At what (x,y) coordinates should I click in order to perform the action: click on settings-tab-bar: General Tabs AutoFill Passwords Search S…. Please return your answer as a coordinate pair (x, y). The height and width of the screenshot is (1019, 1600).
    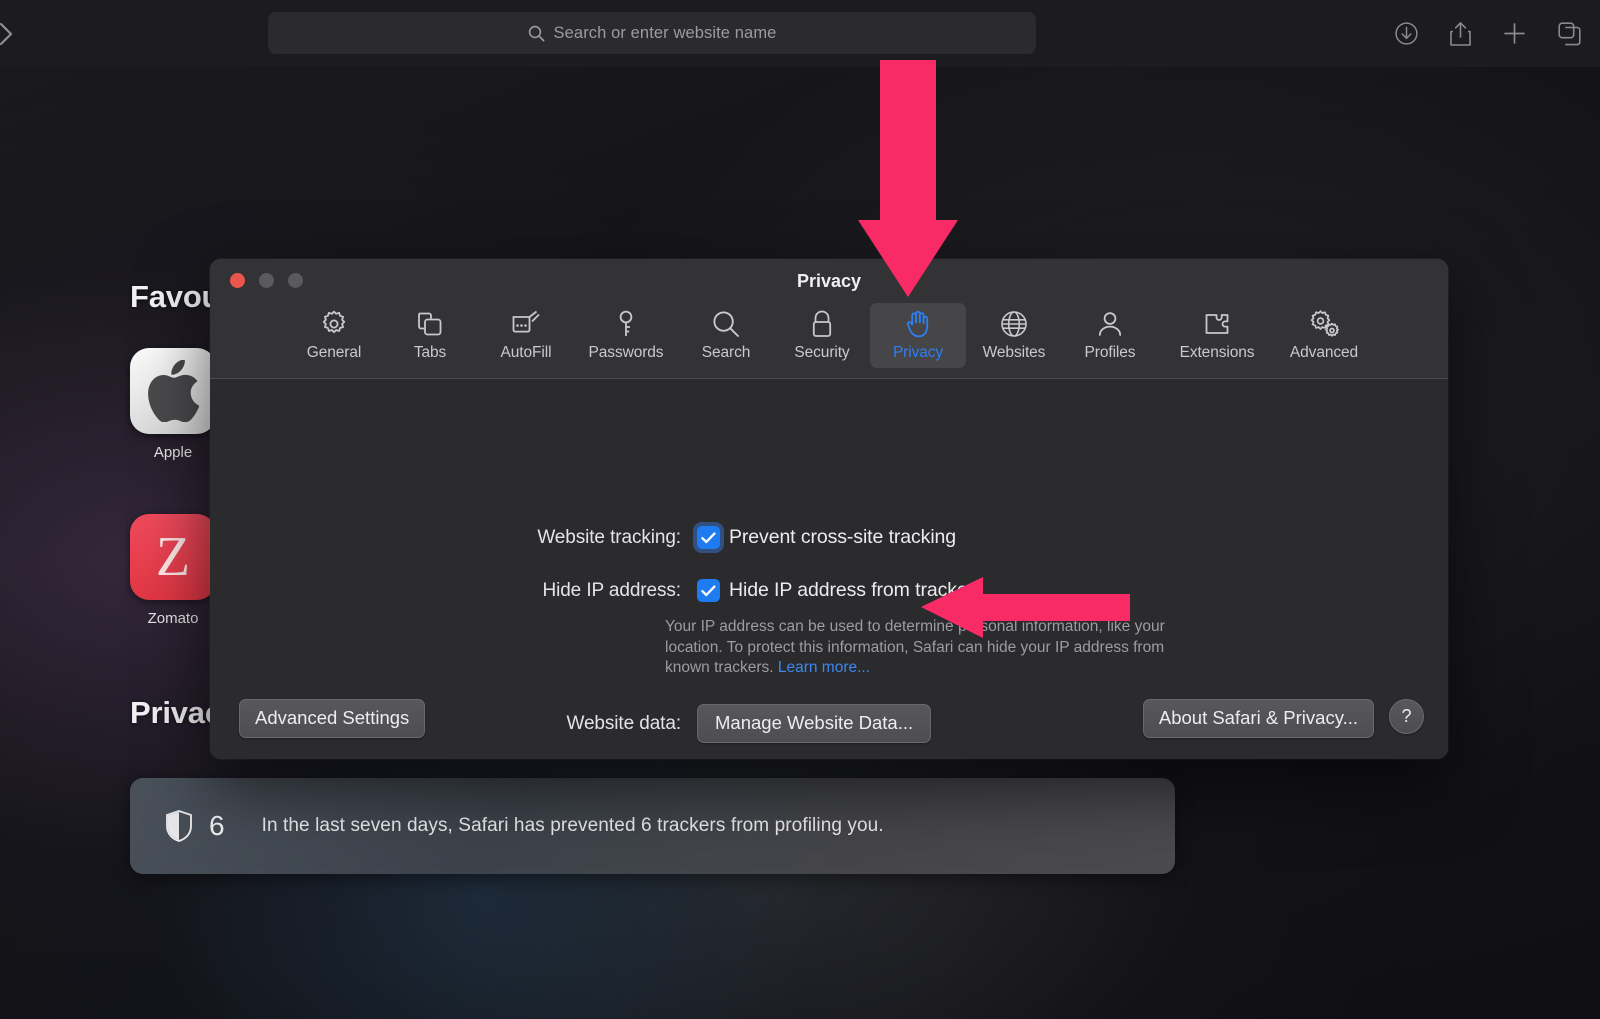
    Looking at the image, I should click on (829, 335).